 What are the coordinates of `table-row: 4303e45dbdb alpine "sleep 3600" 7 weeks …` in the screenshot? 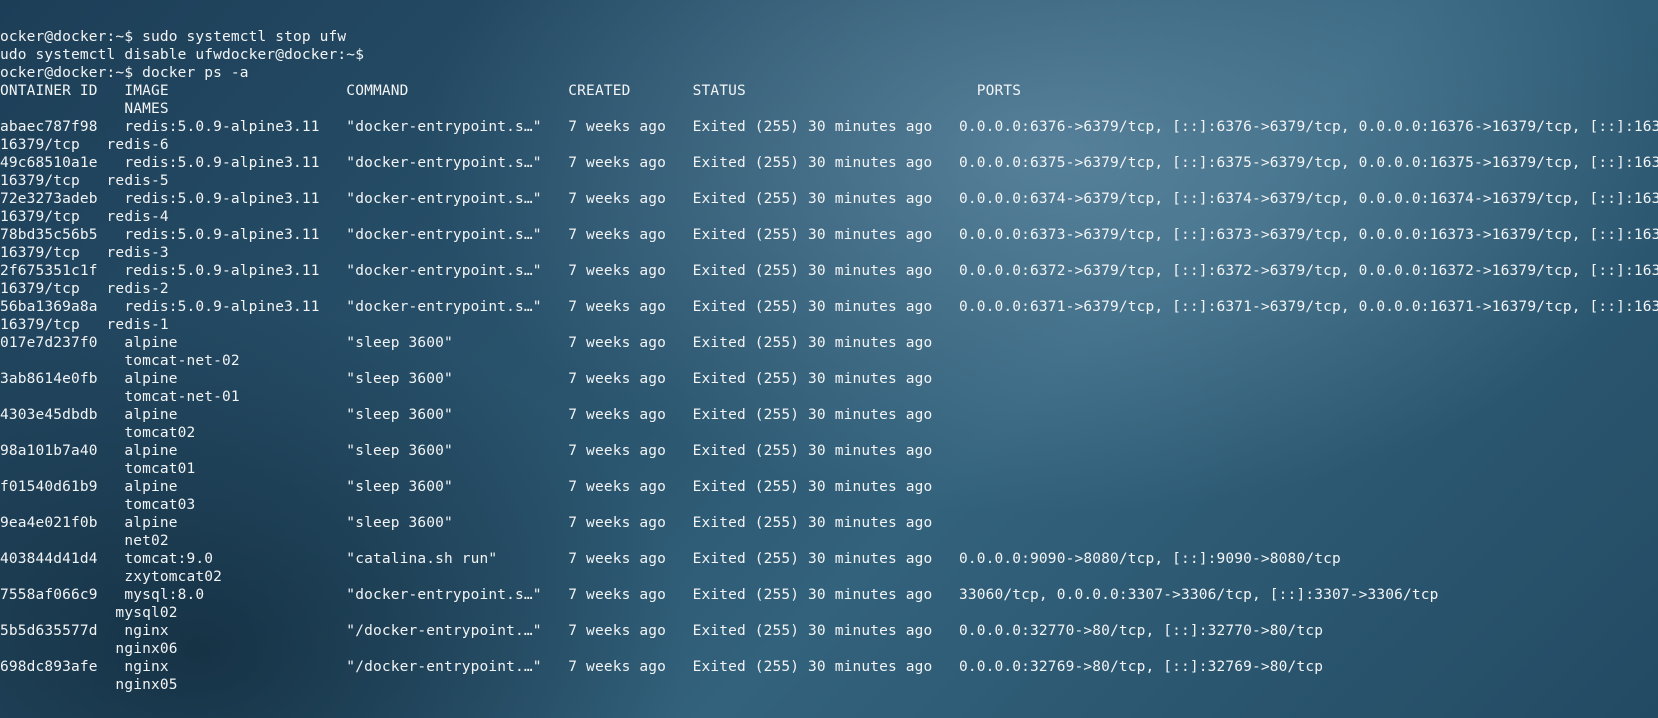 It's located at (466, 415).